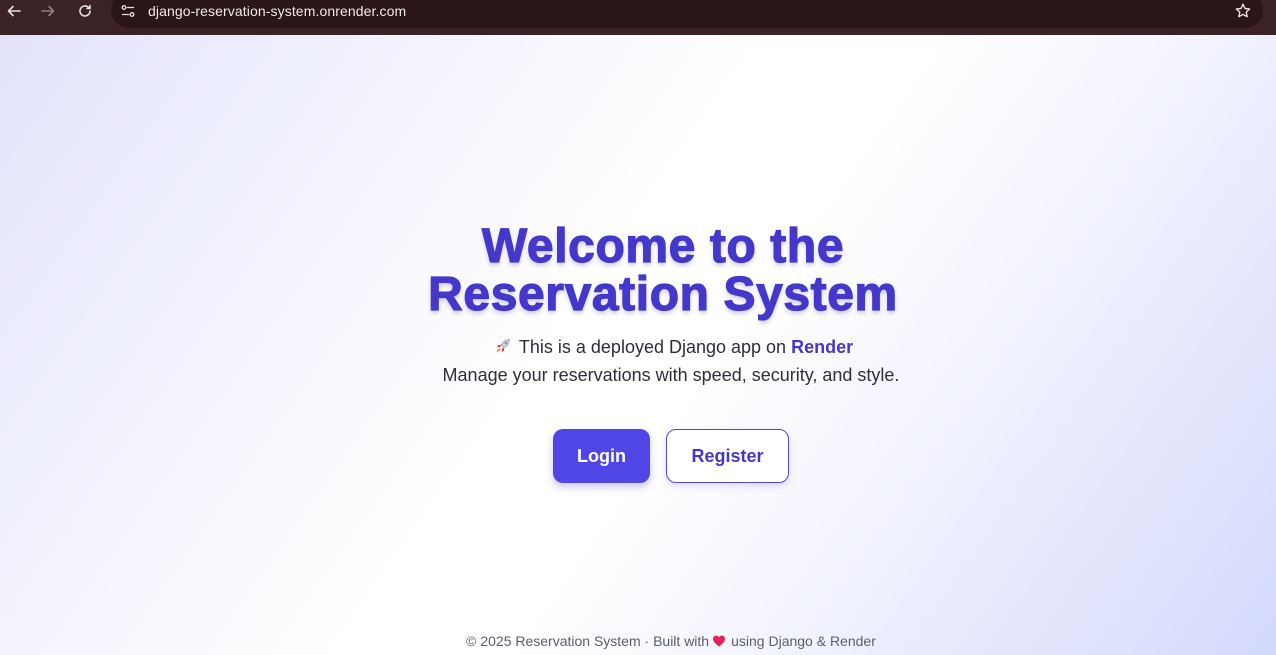 The width and height of the screenshot is (1276, 655). Describe the element at coordinates (663, 246) in the screenshot. I see `title-line-1: Welcome to the` at that location.